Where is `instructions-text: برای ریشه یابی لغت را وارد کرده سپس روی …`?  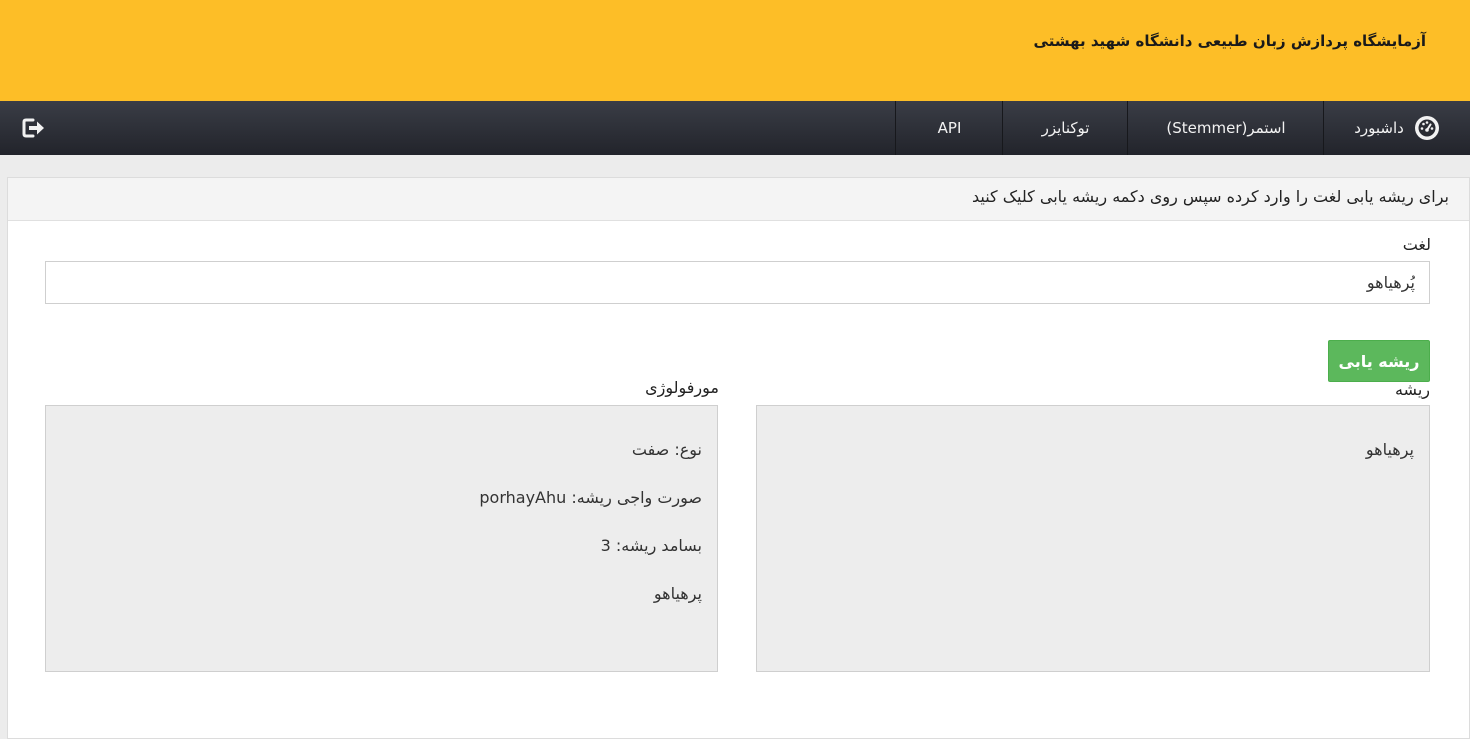
instructions-text: برای ریشه یابی لغت را وارد کرده سپس روی … is located at coordinates (1210, 196).